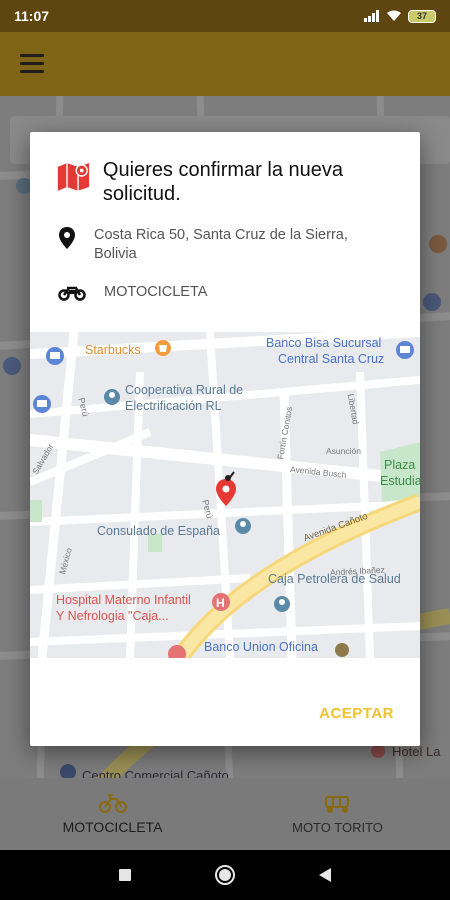 The width and height of the screenshot is (450, 900). What do you see at coordinates (400, 465) in the screenshot?
I see `map-label-plaza-1: Plaza` at bounding box center [400, 465].